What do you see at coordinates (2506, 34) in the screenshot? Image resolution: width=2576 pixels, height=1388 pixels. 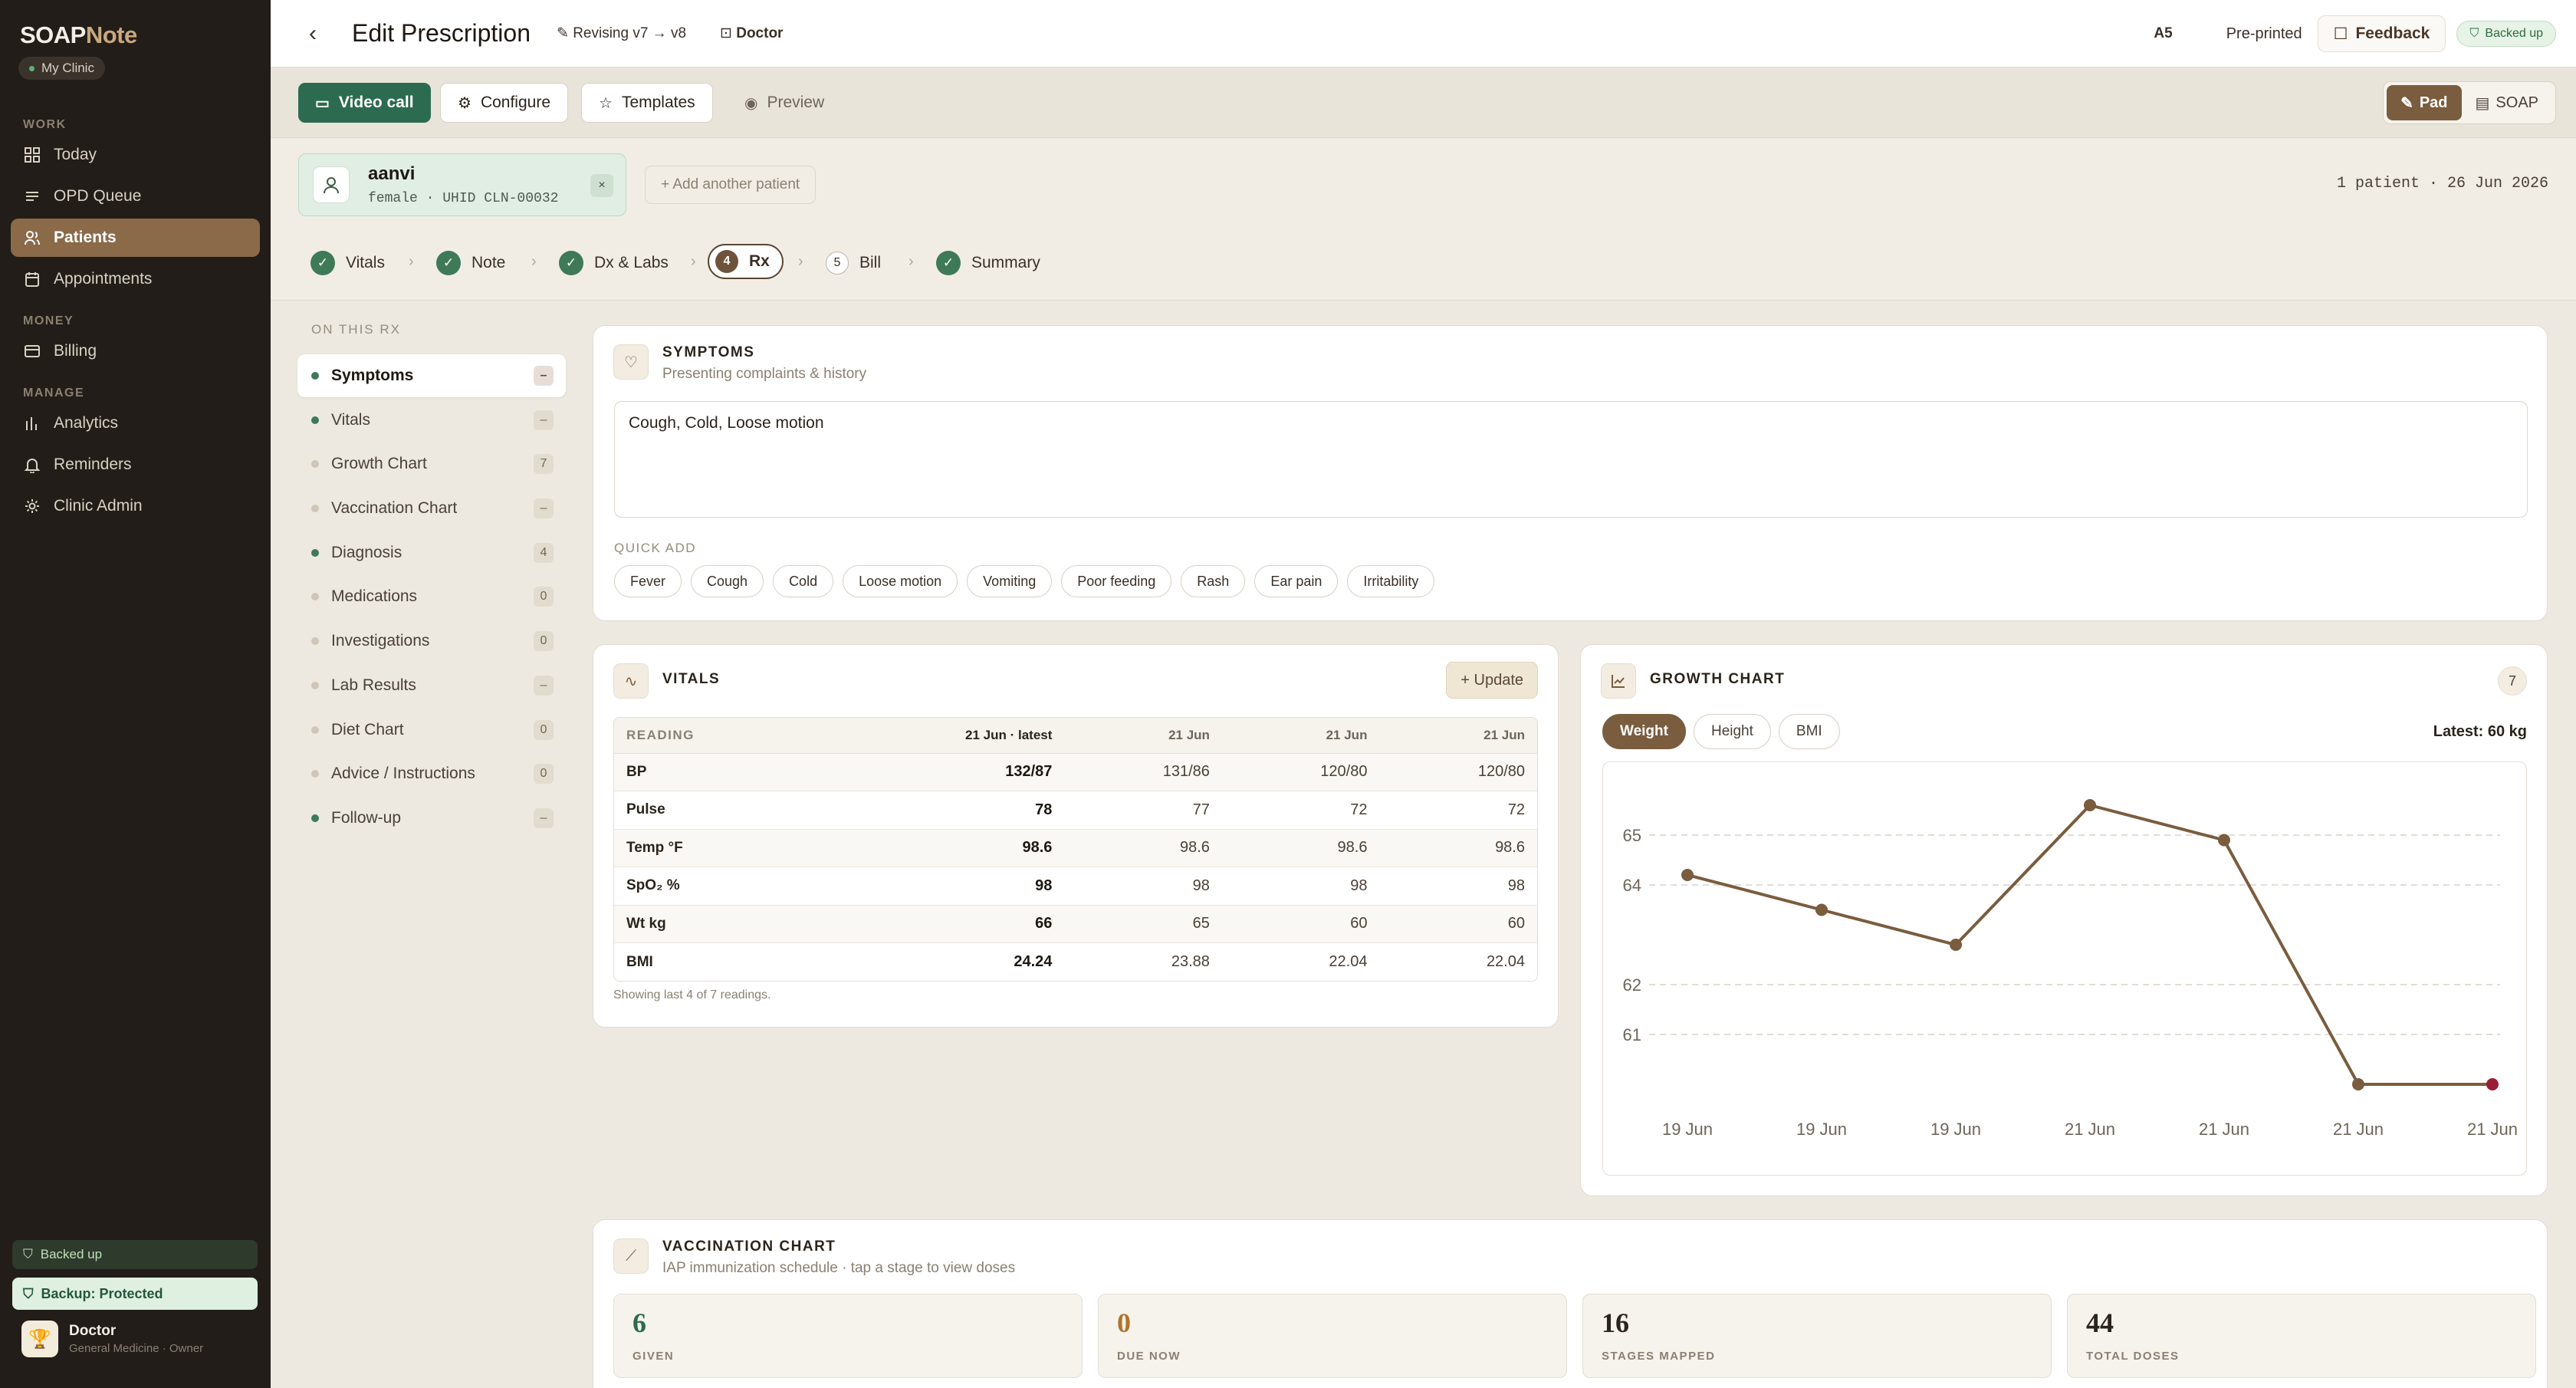 I see `backed-up-badge: ⛉ Backed up` at bounding box center [2506, 34].